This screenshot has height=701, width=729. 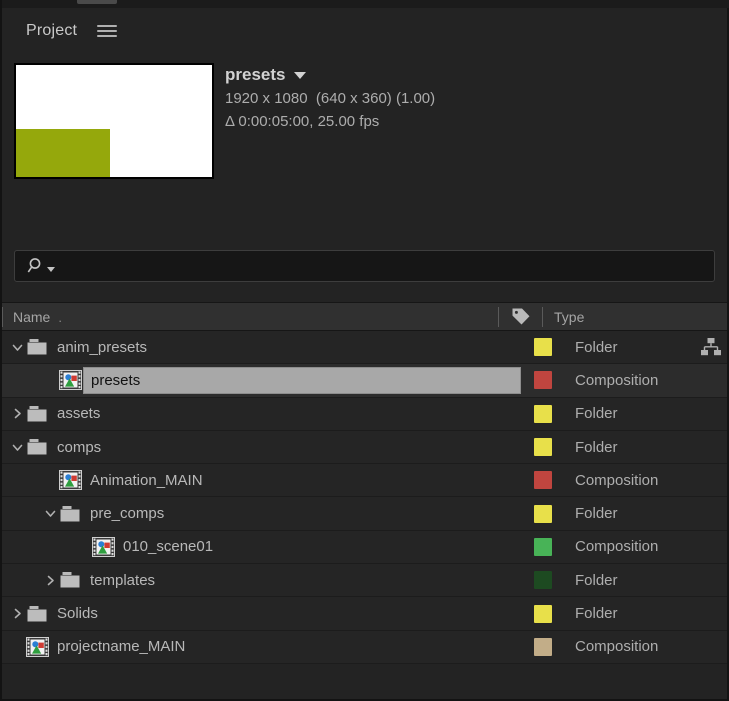 I want to click on row-name-content: comps, so click(x=62, y=447).